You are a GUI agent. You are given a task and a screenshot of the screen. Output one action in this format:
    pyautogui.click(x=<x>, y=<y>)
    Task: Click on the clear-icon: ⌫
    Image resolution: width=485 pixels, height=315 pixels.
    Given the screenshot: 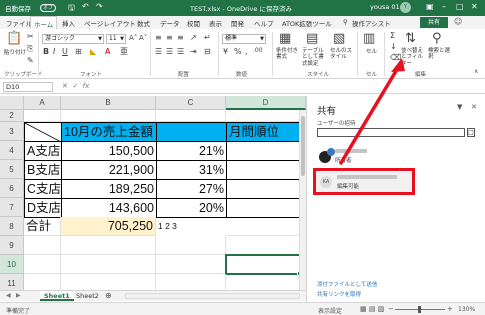 What is the action you would take?
    pyautogui.click(x=395, y=58)
    